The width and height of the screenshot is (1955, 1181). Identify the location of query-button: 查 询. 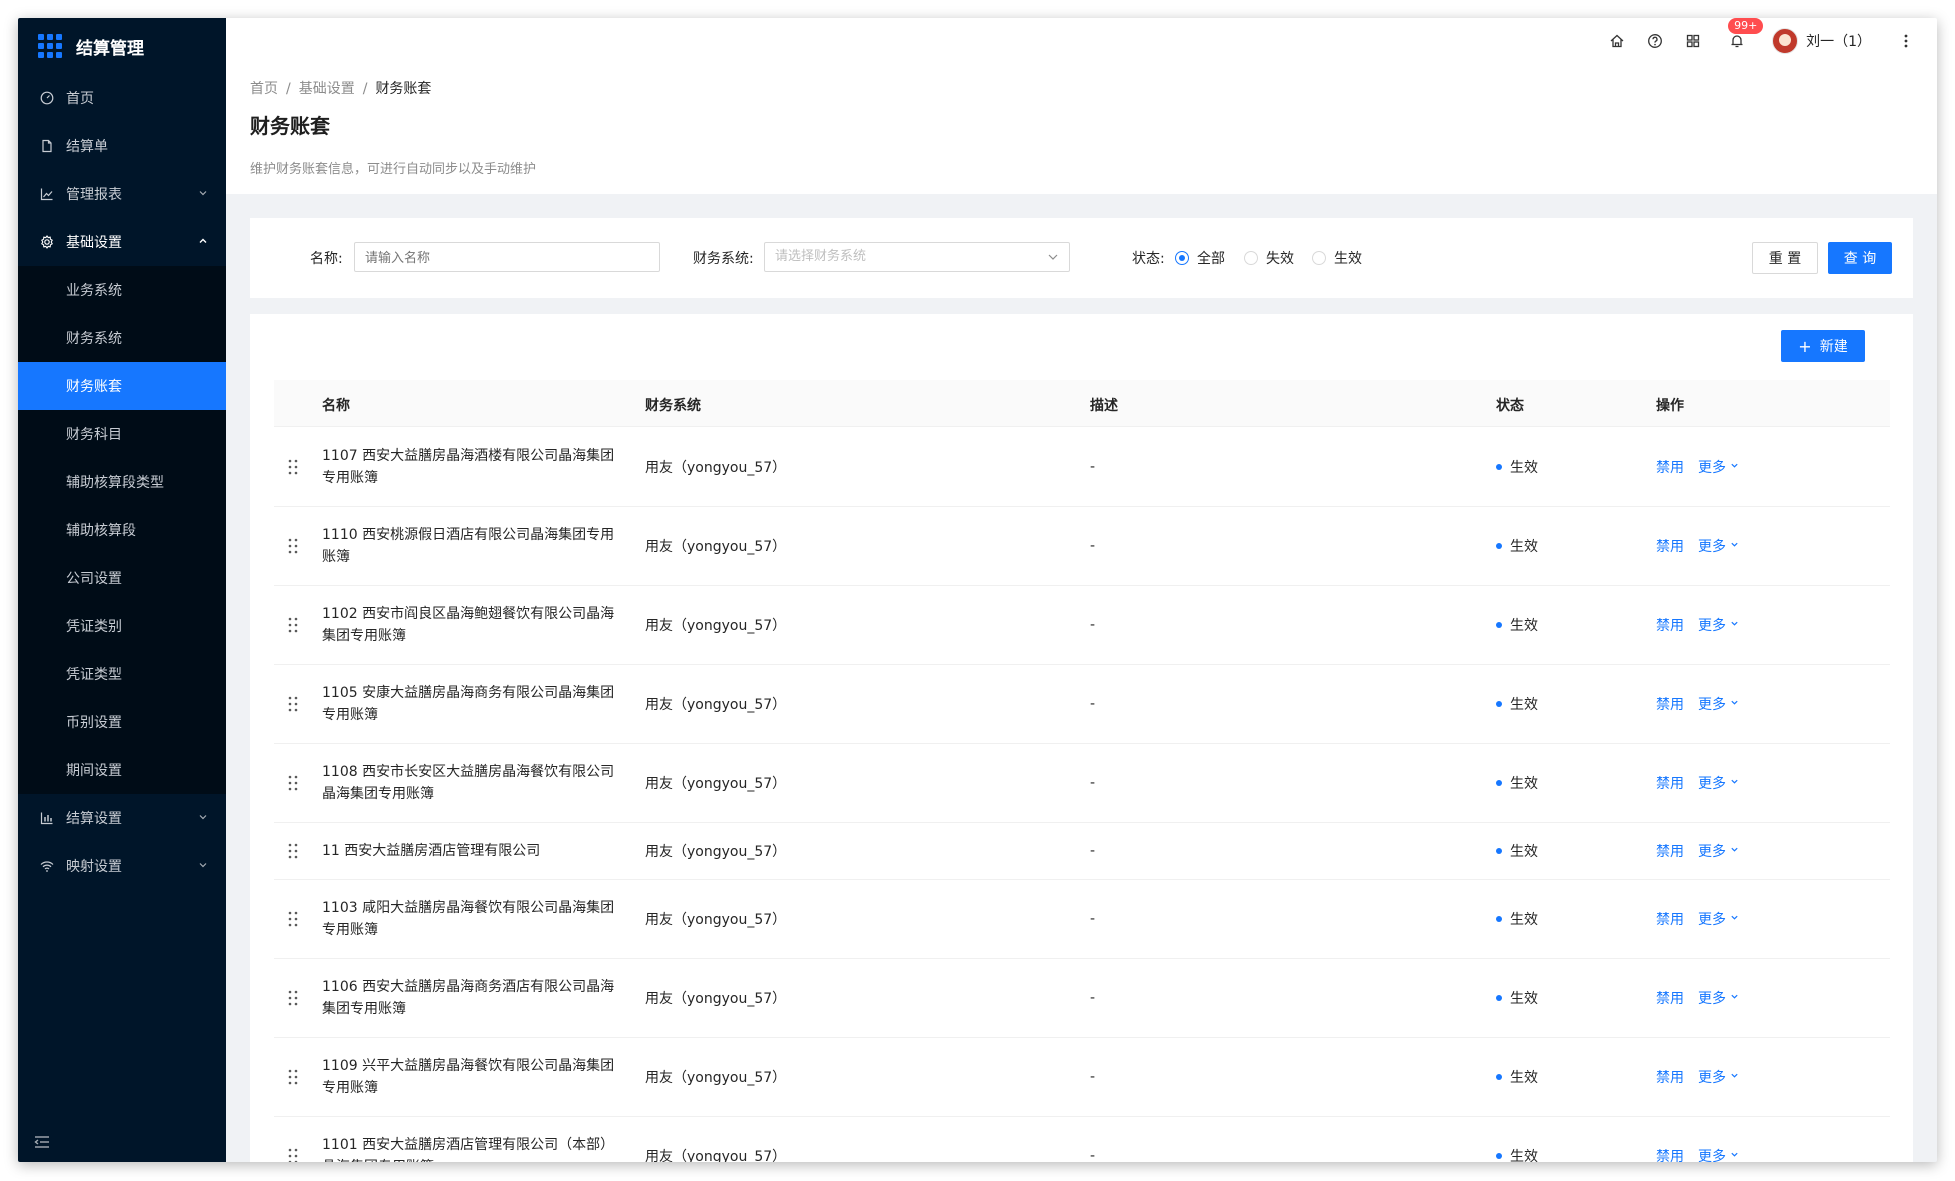
(1860, 258).